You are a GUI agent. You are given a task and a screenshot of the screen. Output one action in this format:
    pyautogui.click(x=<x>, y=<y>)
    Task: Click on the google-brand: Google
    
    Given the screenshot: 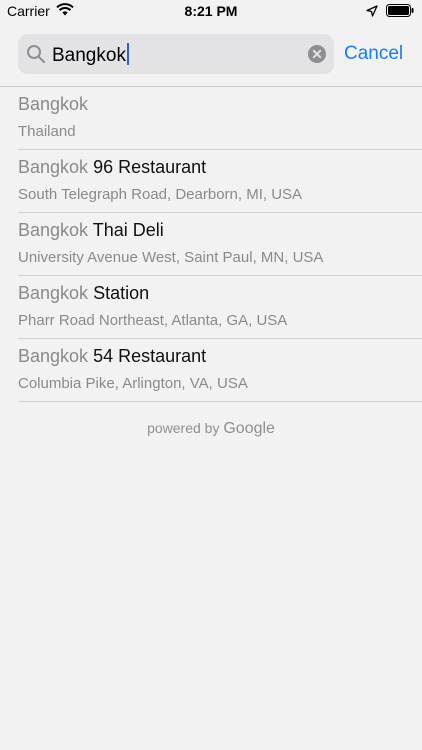 What is the action you would take?
    pyautogui.click(x=249, y=428)
    